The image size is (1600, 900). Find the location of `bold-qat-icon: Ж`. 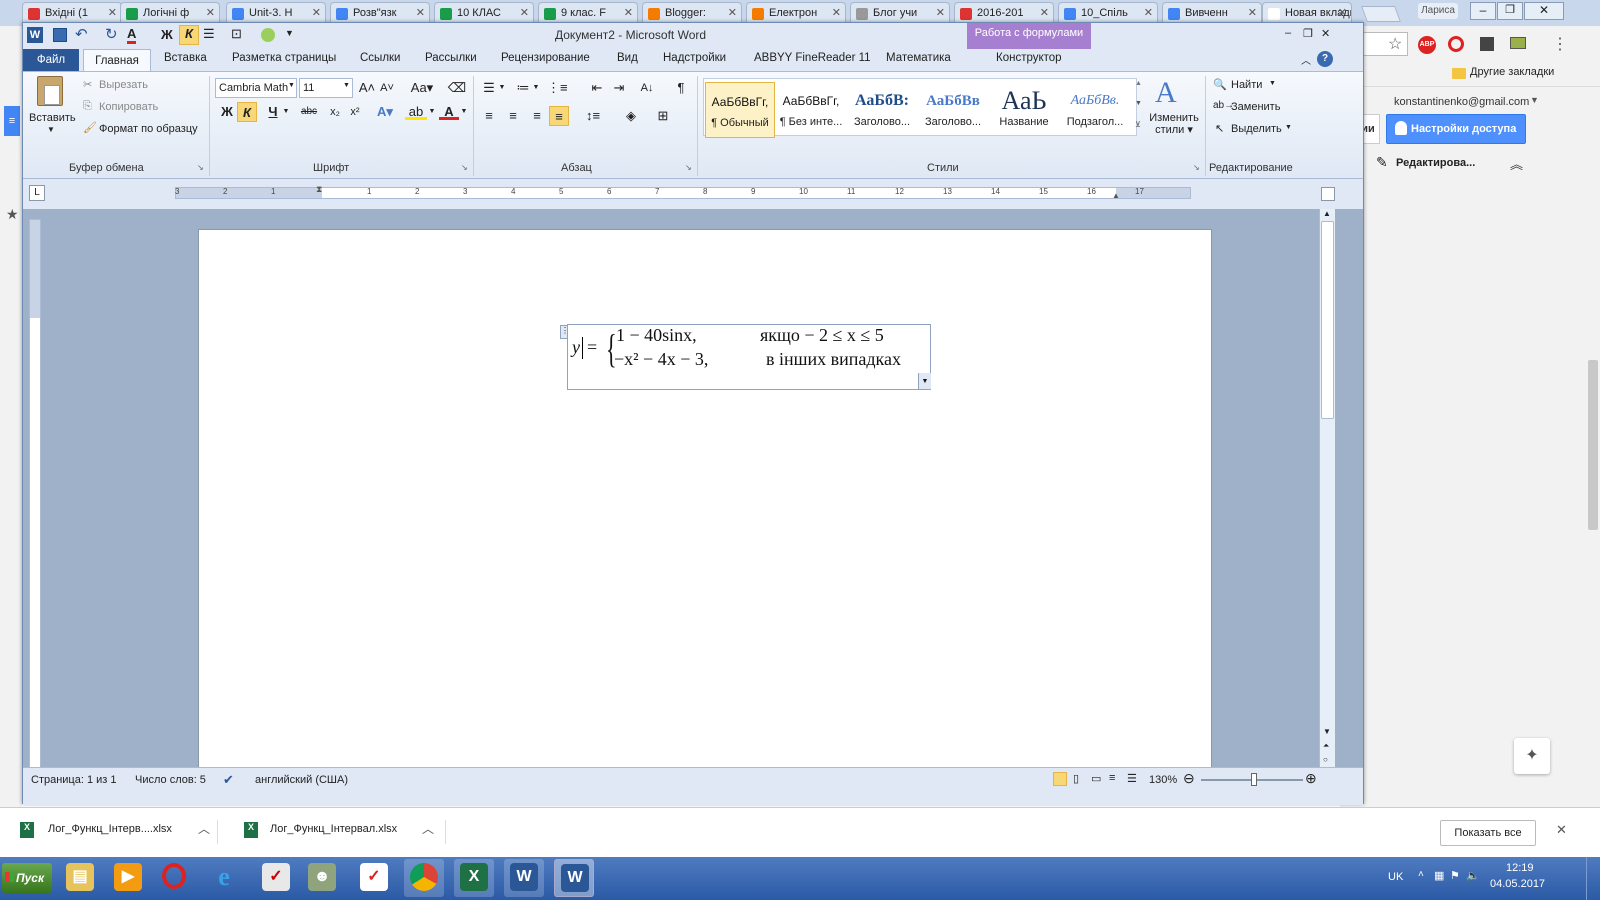

bold-qat-icon: Ж is located at coordinates (167, 34).